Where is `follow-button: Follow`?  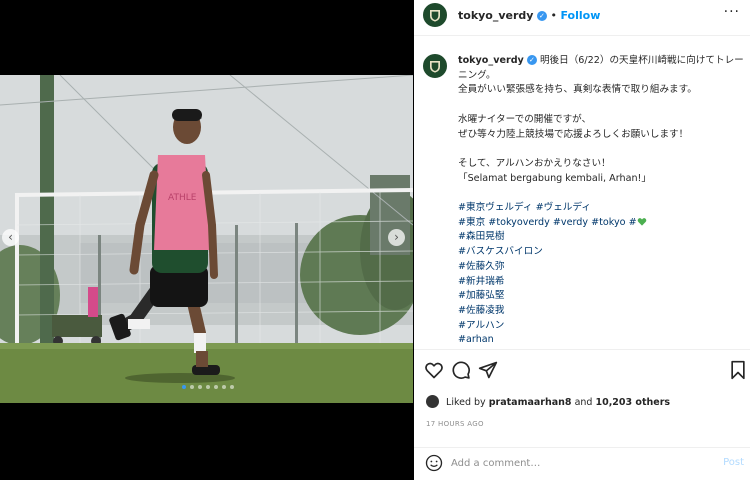 follow-button: Follow is located at coordinates (580, 15).